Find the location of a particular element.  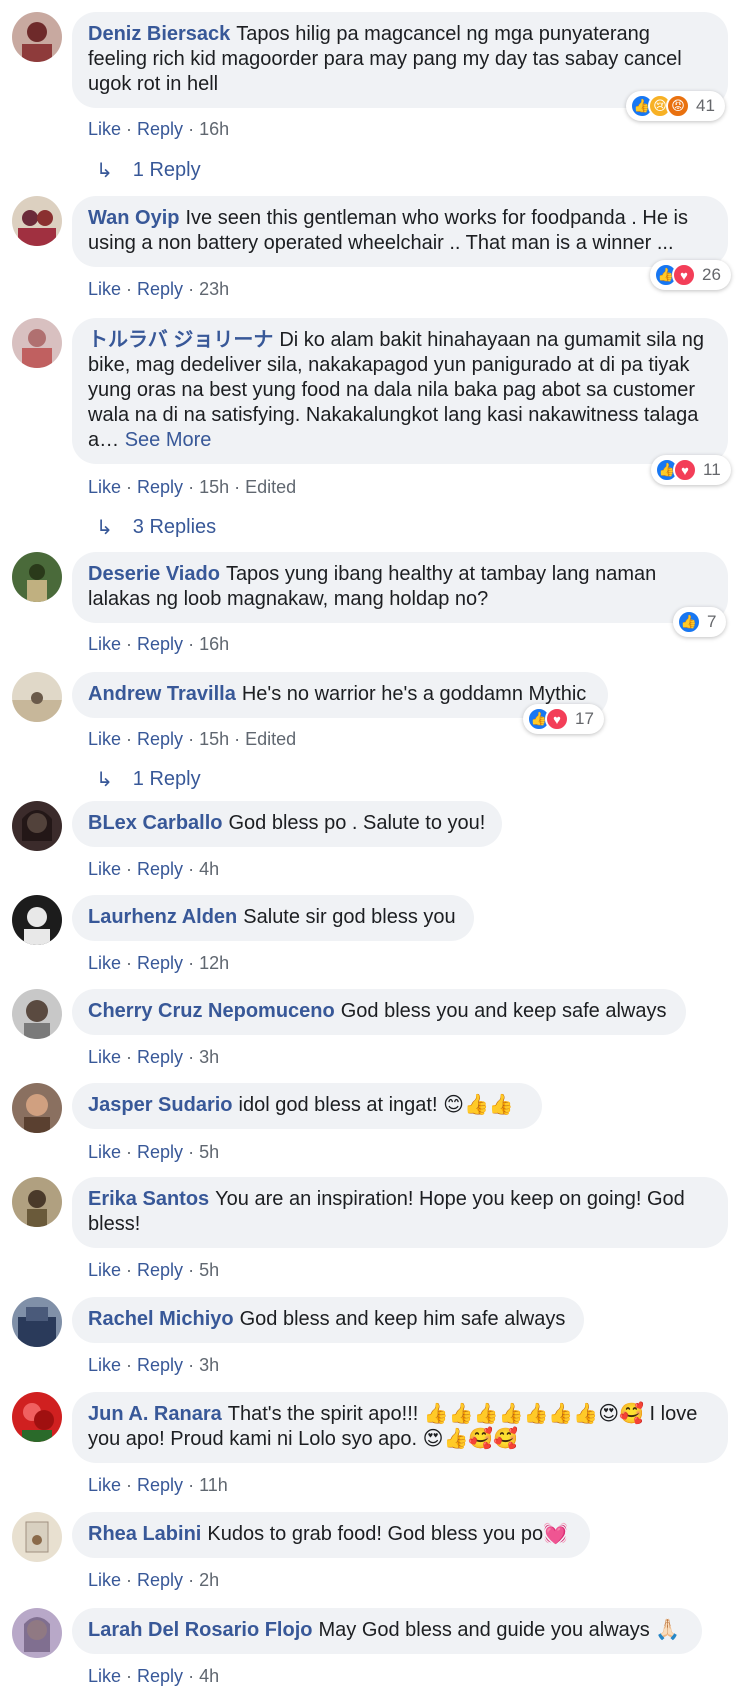

comment-author: Rhea Labini is located at coordinates (144, 1534).